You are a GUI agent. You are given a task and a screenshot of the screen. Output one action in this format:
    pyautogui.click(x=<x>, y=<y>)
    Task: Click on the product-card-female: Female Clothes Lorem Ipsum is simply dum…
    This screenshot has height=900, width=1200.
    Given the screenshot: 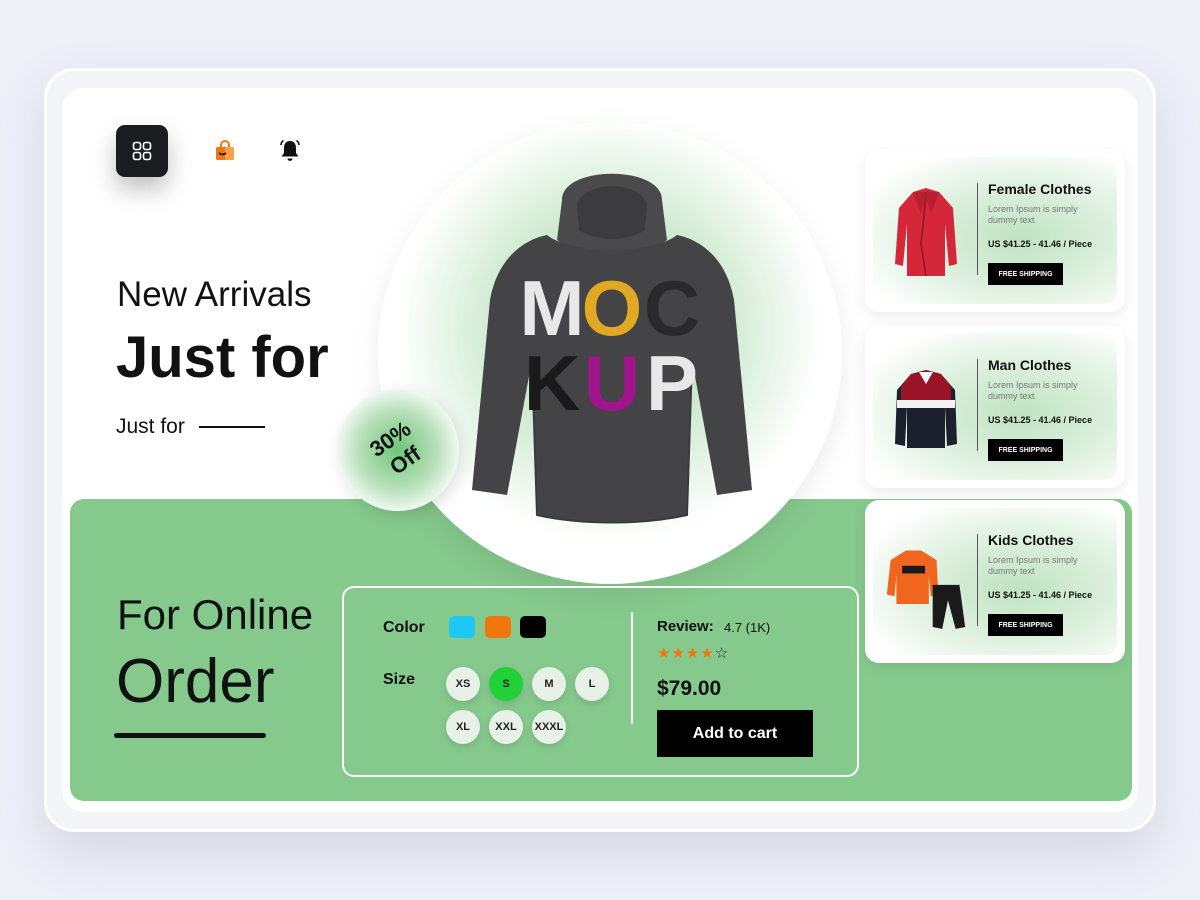 What is the action you would take?
    pyautogui.click(x=995, y=230)
    